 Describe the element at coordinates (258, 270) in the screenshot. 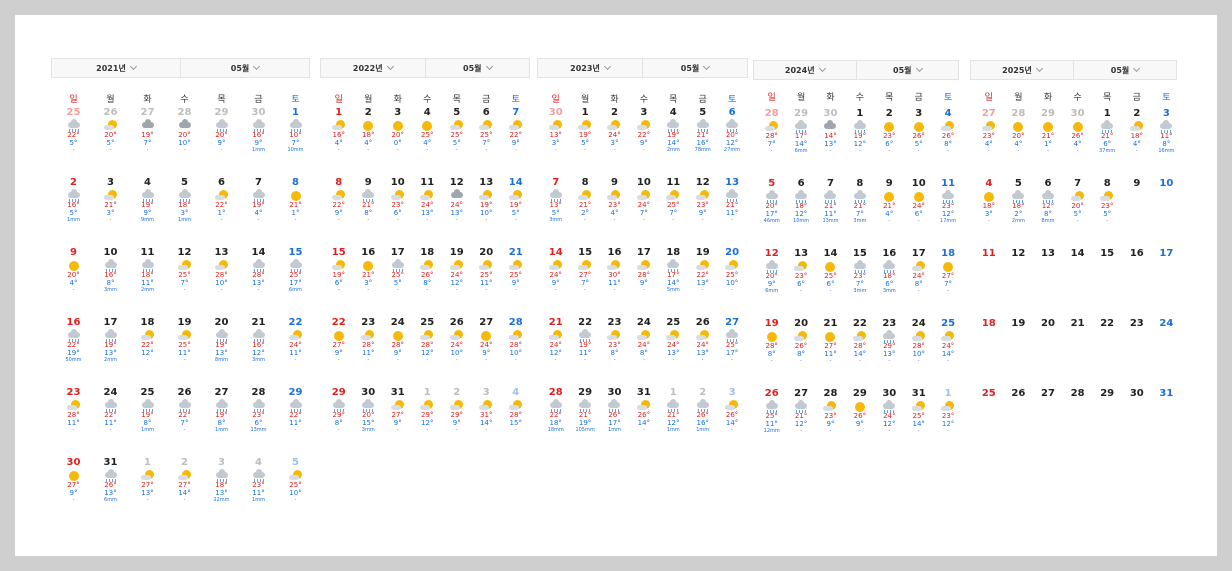

I see `day-cell: 14 28° 13° -` at that location.